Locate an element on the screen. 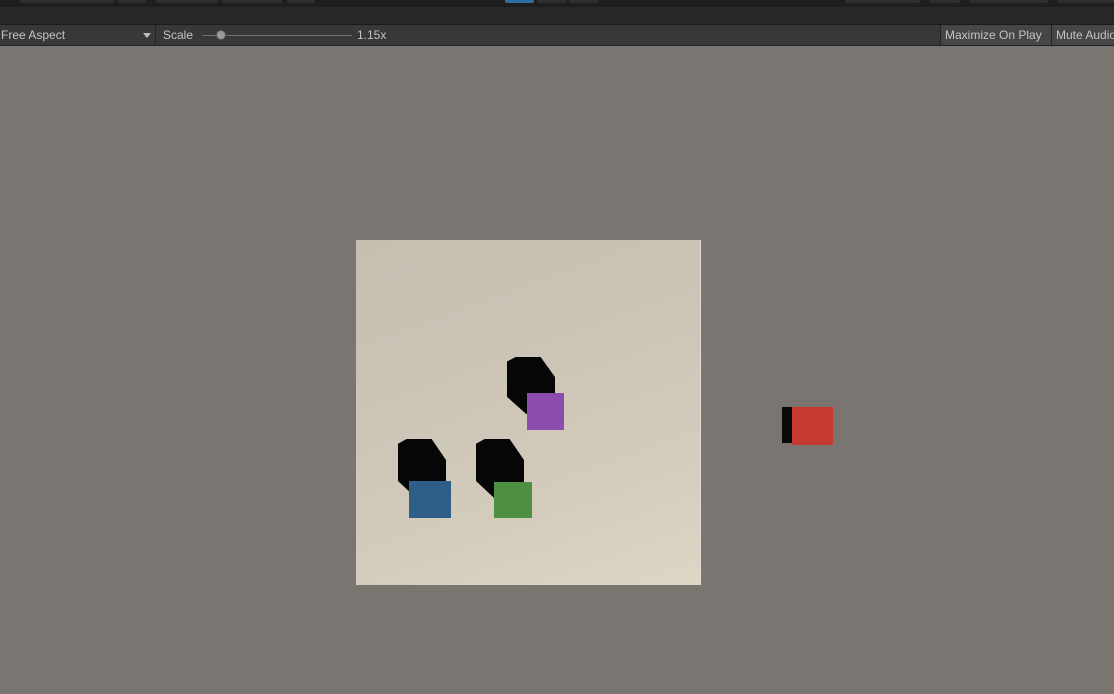 The width and height of the screenshot is (1114, 694). scale-label: Scale is located at coordinates (178, 35).